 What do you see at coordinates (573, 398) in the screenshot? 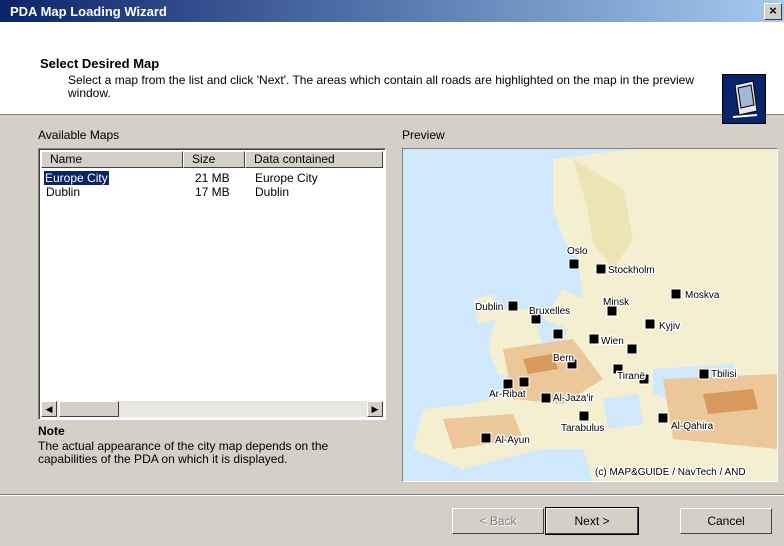
I see `city-al-jazair: Al-Jaza'ir` at bounding box center [573, 398].